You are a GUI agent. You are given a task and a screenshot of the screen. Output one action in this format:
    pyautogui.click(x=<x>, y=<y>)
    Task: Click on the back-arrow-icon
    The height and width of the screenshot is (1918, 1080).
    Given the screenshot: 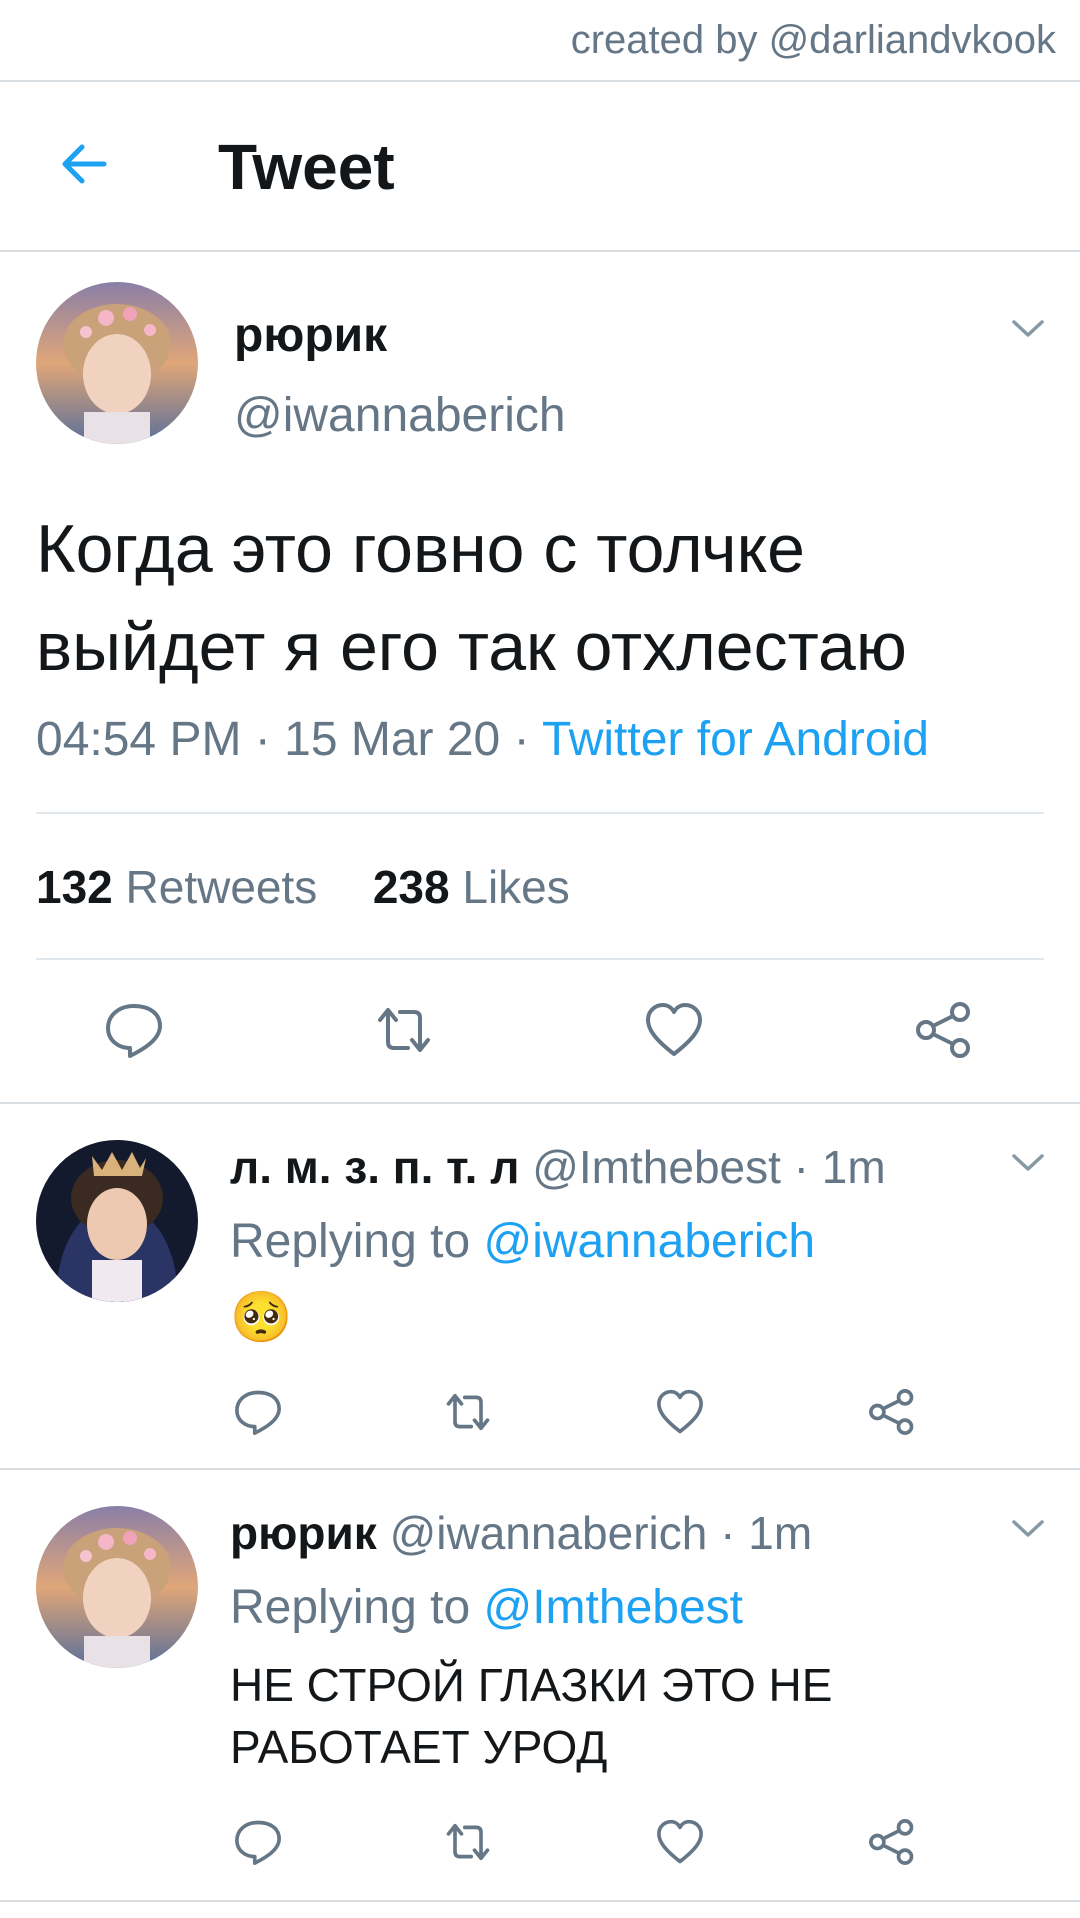 What is the action you would take?
    pyautogui.click(x=84, y=164)
    